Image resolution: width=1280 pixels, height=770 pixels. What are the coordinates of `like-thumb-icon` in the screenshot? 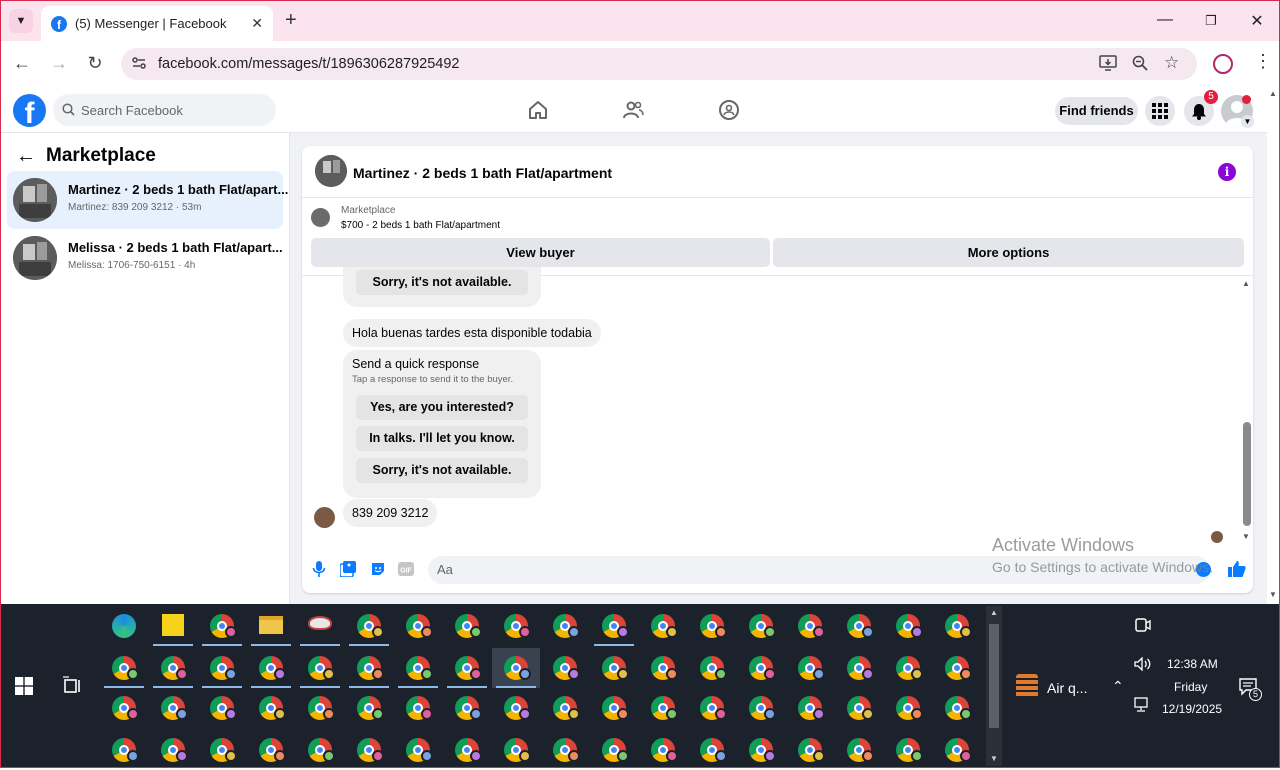 It's located at (1237, 568).